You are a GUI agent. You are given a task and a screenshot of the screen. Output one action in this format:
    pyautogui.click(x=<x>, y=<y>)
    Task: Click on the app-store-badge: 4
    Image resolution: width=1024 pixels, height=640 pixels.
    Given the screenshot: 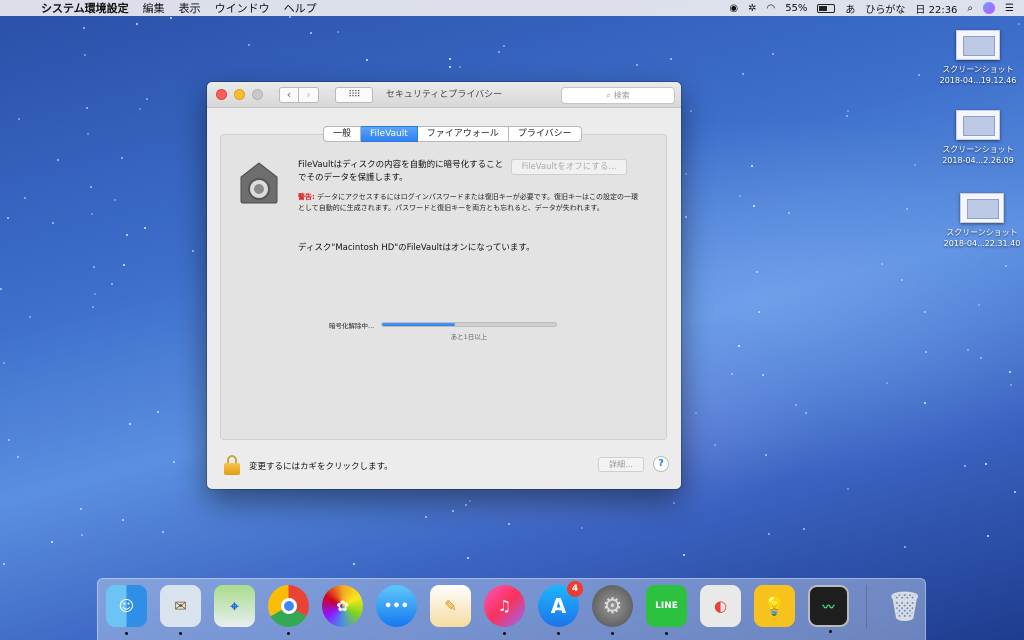 What is the action you would take?
    pyautogui.click(x=575, y=589)
    